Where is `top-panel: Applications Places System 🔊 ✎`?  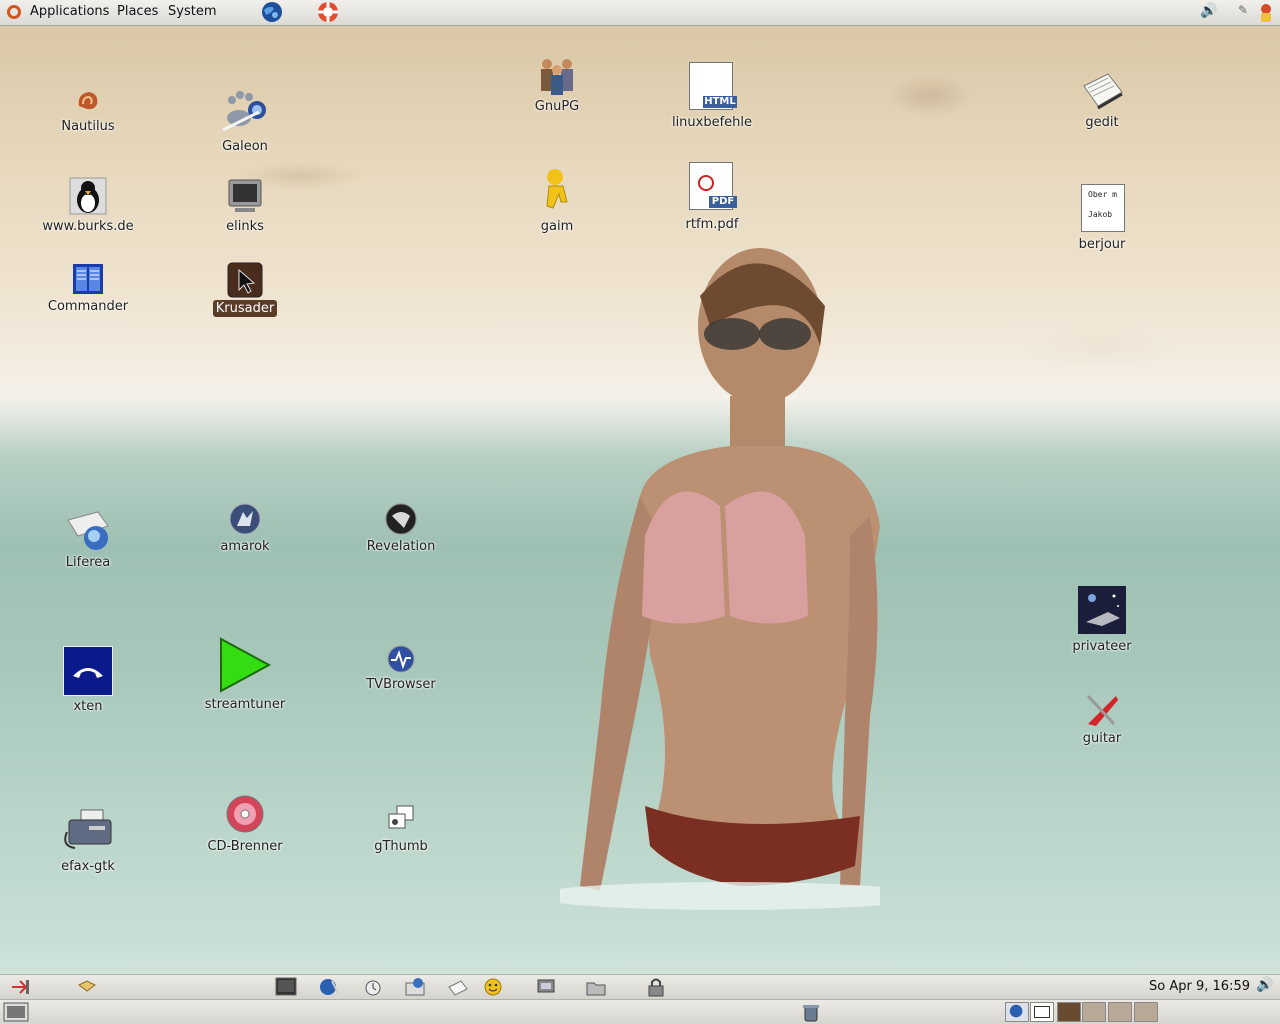 top-panel: Applications Places System 🔊 ✎ is located at coordinates (640, 13).